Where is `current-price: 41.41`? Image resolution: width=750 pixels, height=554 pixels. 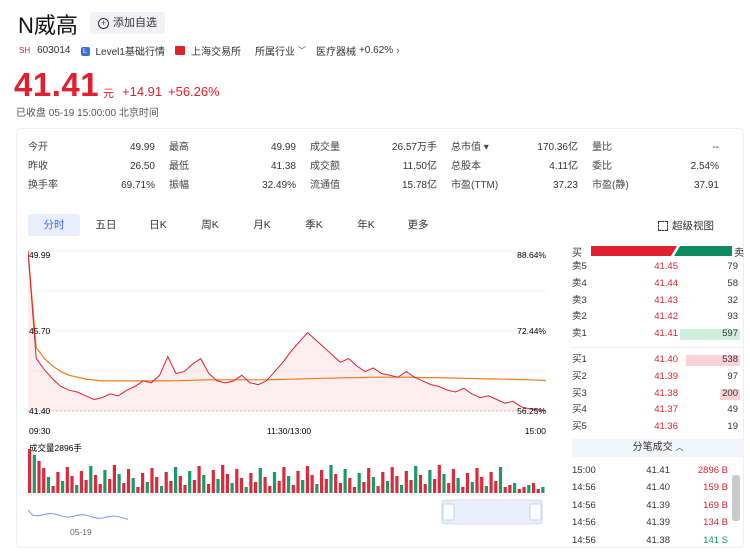
current-price: 41.41 is located at coordinates (57, 84).